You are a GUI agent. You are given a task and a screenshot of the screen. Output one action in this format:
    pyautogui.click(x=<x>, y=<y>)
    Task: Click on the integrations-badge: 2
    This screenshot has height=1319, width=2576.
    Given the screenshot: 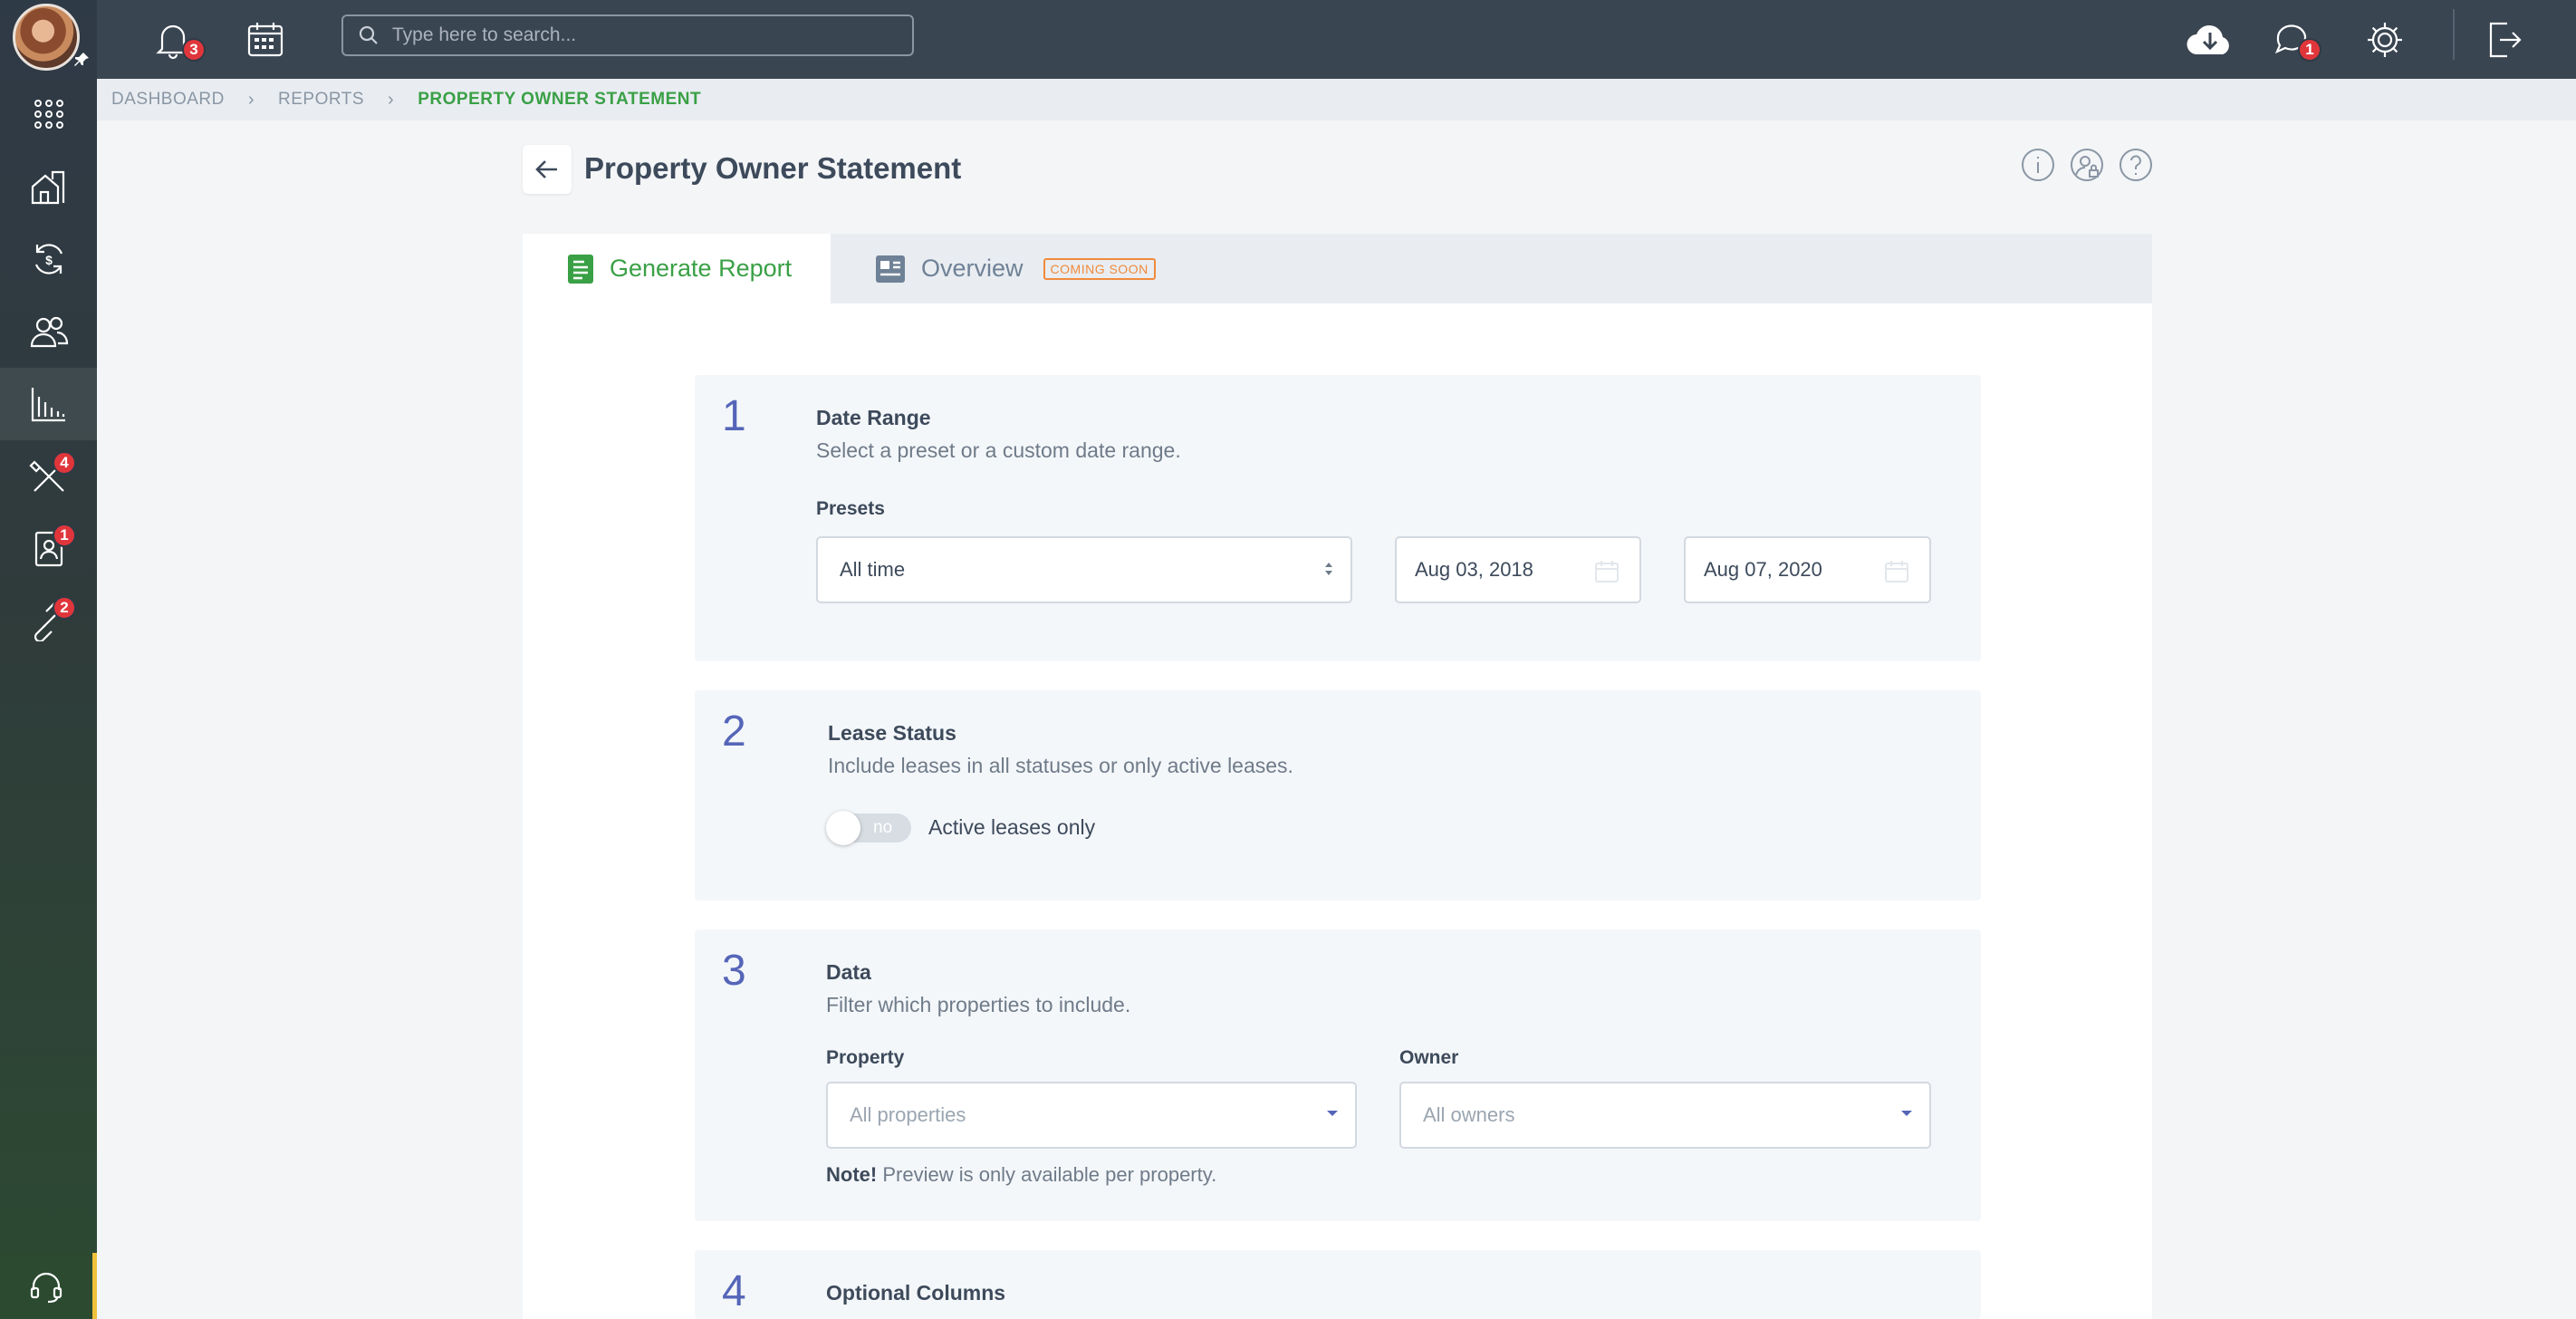 What is the action you would take?
    pyautogui.click(x=64, y=608)
    